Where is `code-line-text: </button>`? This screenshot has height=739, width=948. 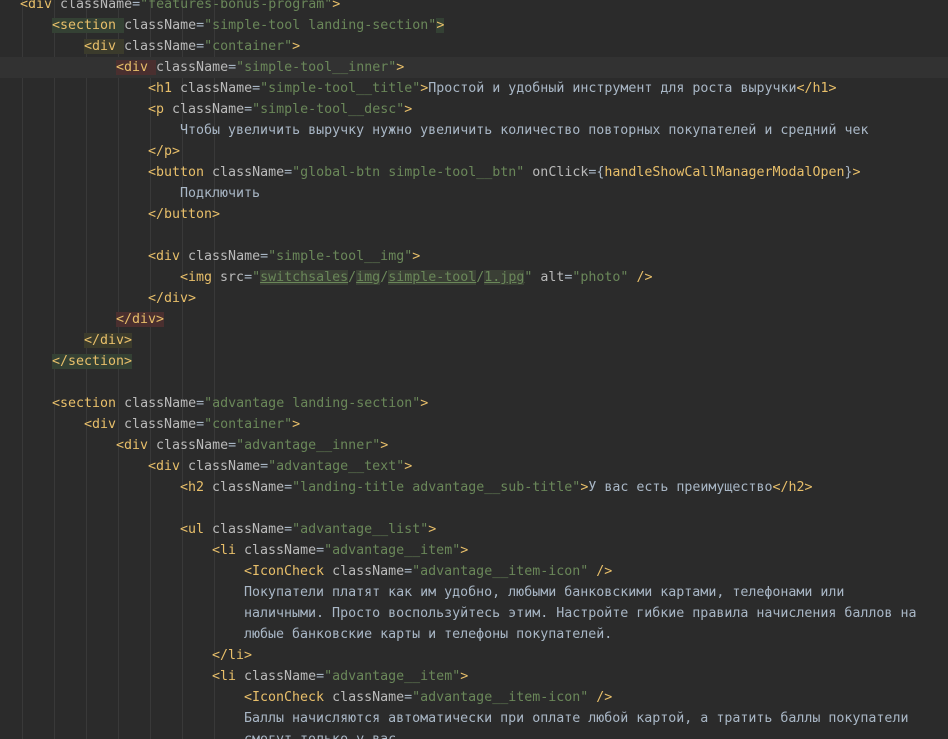
code-line-text: </button> is located at coordinates (184, 214).